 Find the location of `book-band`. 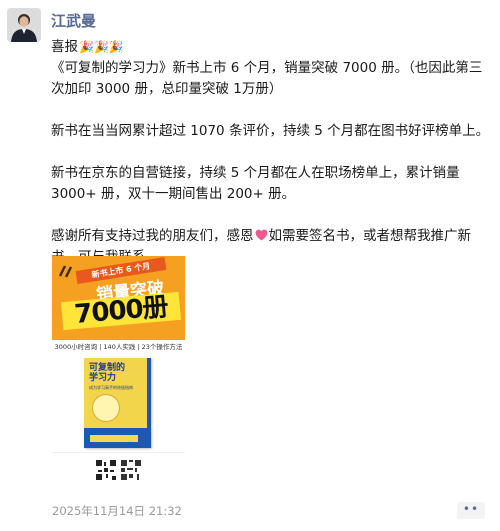

book-band is located at coordinates (115, 438).